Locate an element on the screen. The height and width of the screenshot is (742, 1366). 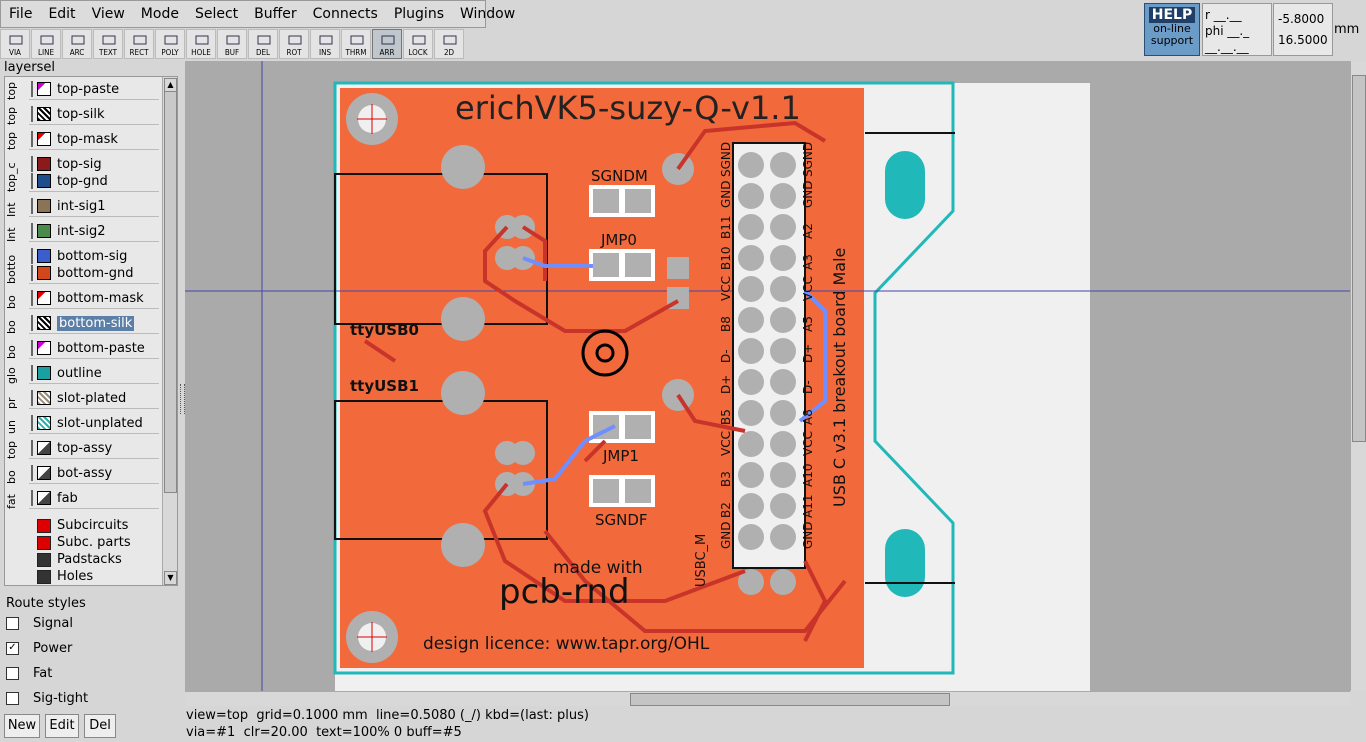
route-style-signal: Signal is located at coordinates (39, 623).